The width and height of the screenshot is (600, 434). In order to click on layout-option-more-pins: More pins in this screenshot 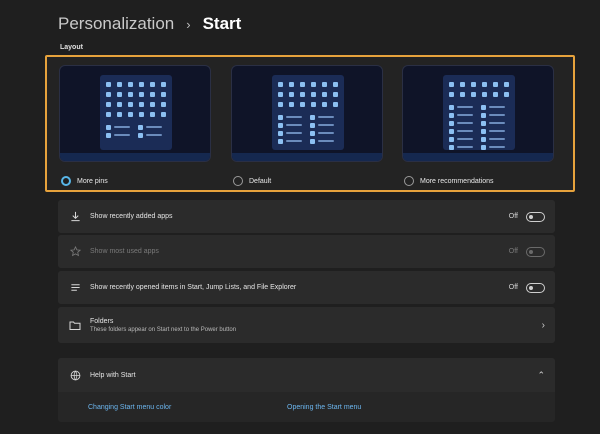, I will do `click(135, 125)`.